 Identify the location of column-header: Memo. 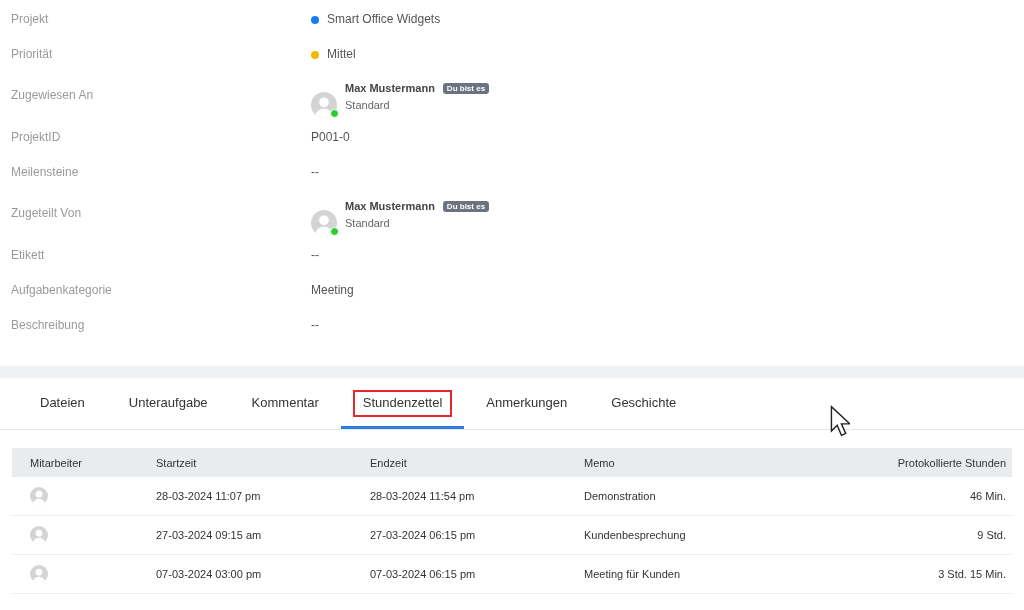
(680, 462).